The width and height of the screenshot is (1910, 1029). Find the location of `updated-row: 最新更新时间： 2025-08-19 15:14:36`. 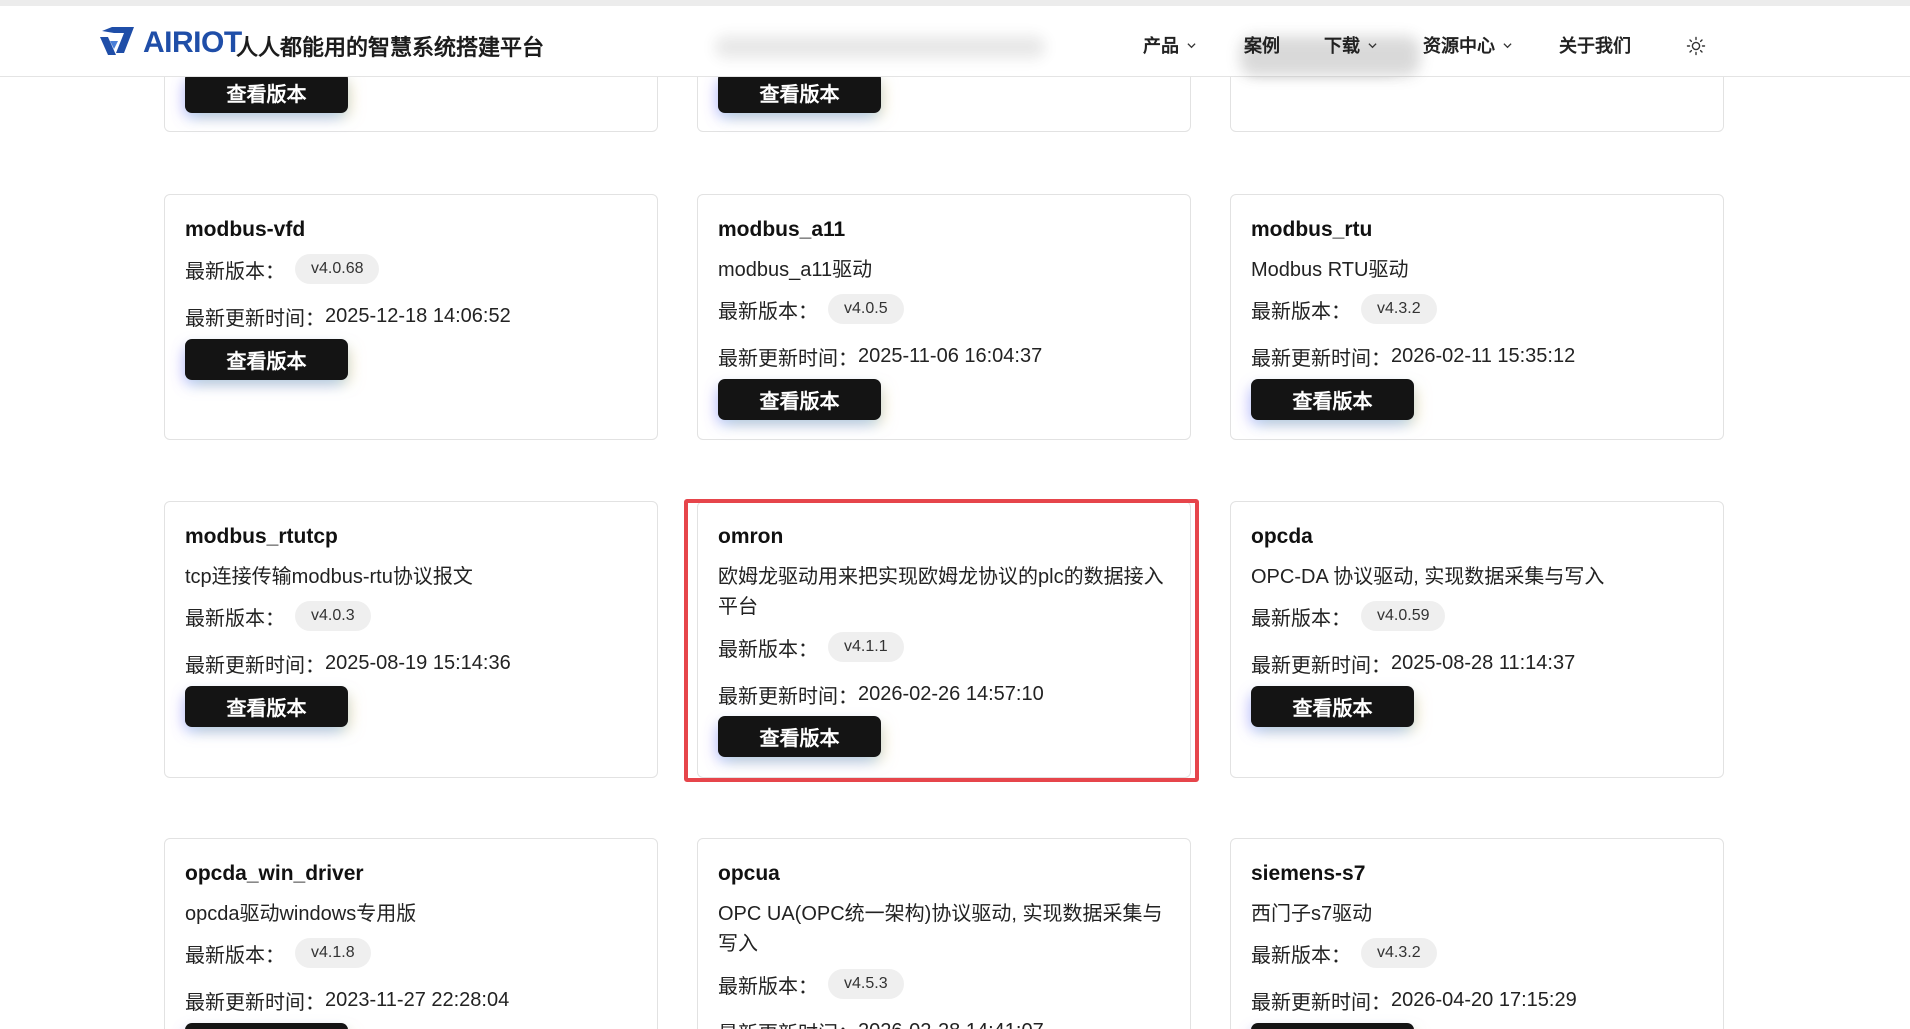

updated-row: 最新更新时间： 2025-08-19 15:14:36 is located at coordinates (348, 663).